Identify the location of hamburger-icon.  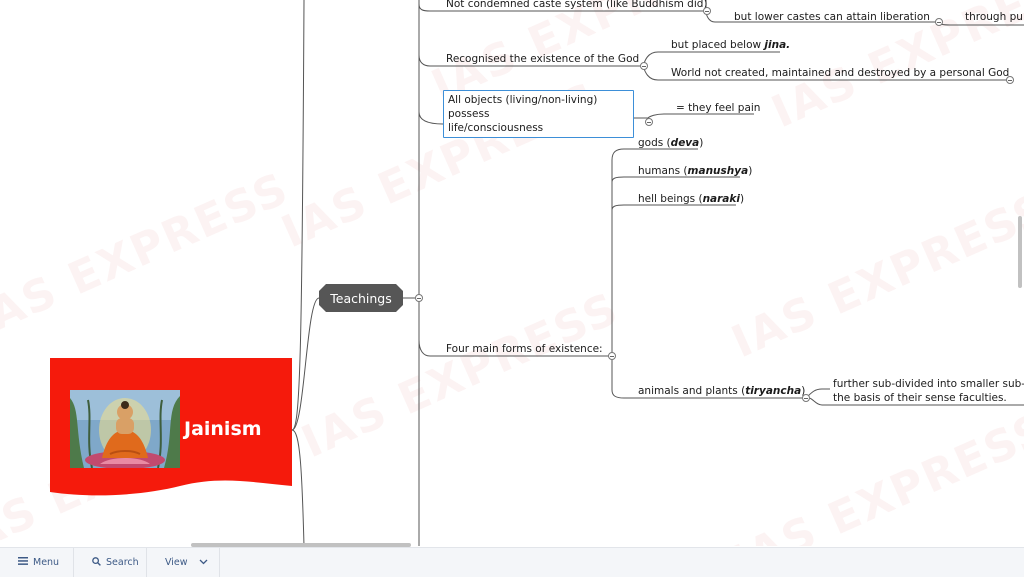
(23, 562).